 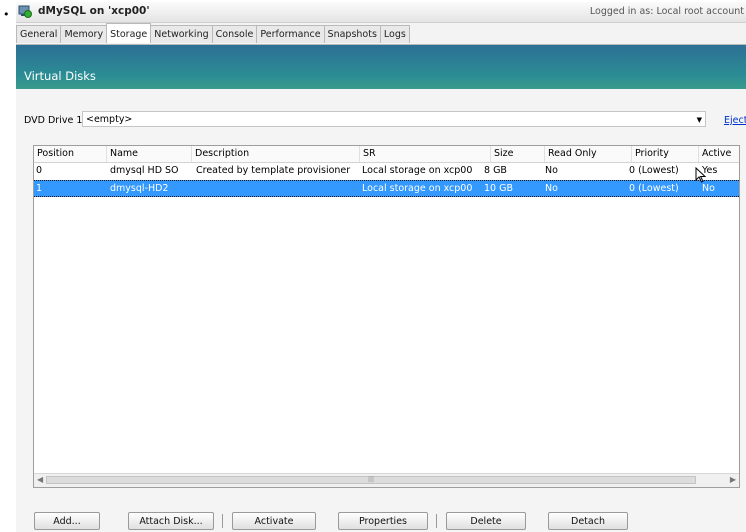 I want to click on eject-link: Eject, so click(x=735, y=120).